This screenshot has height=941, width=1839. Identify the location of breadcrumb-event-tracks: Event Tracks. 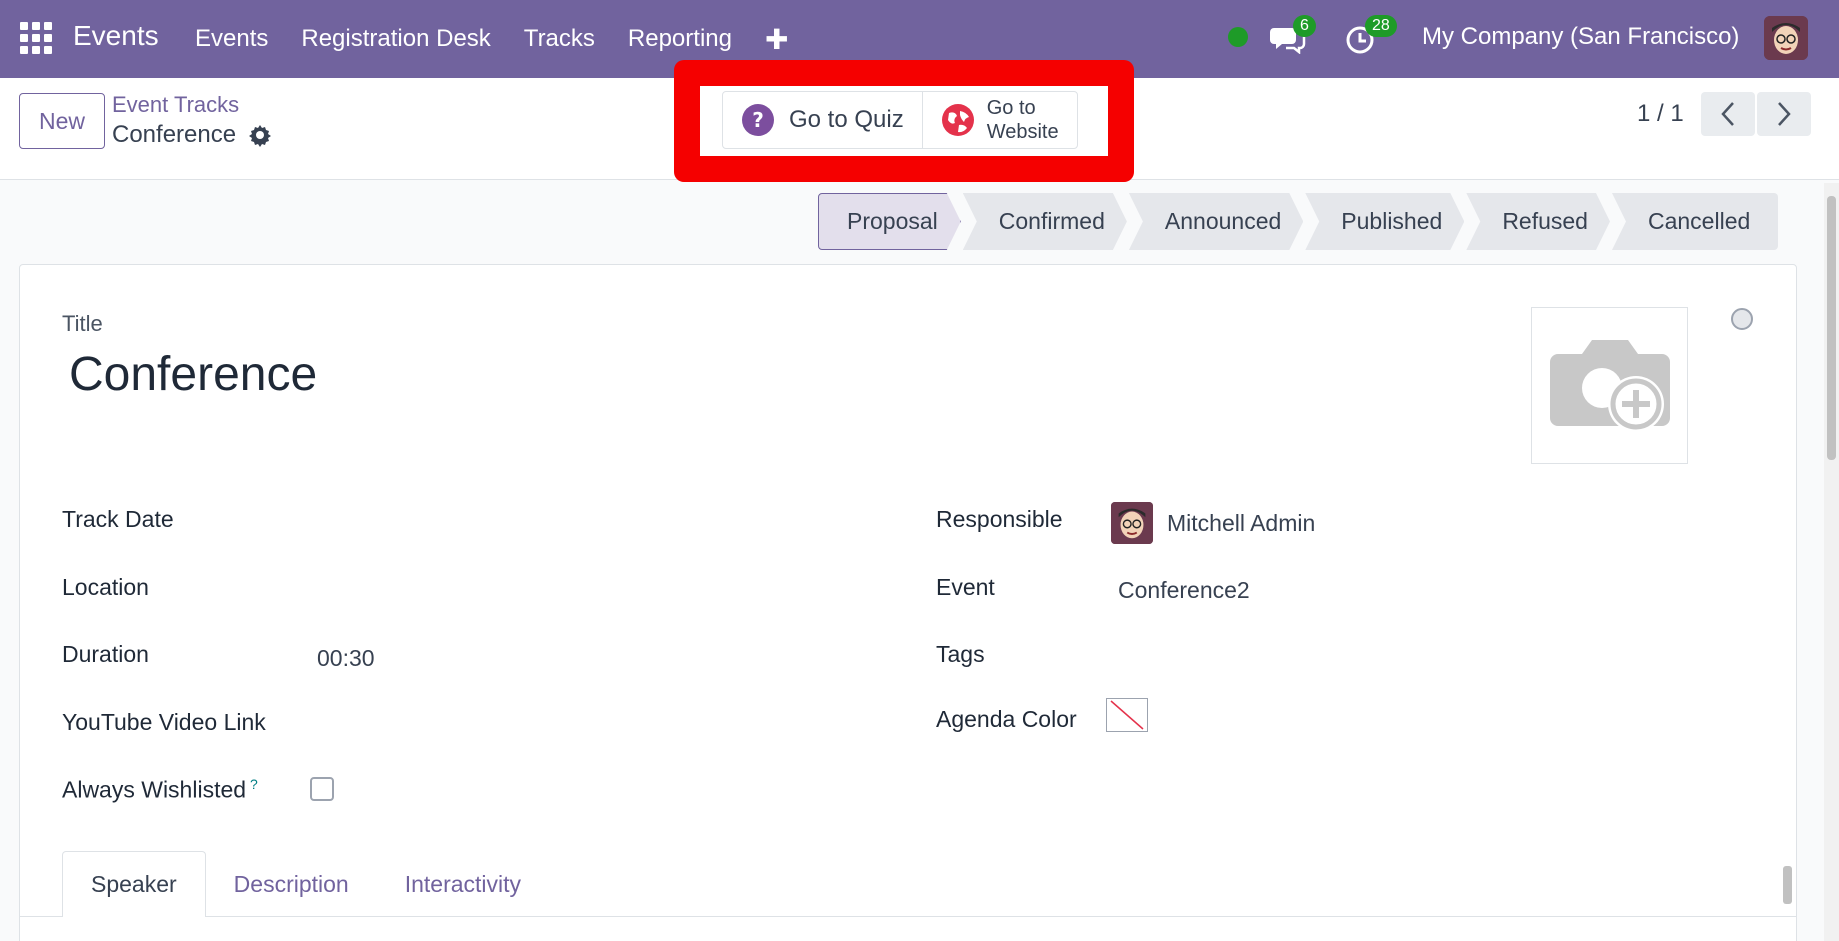
(175, 105).